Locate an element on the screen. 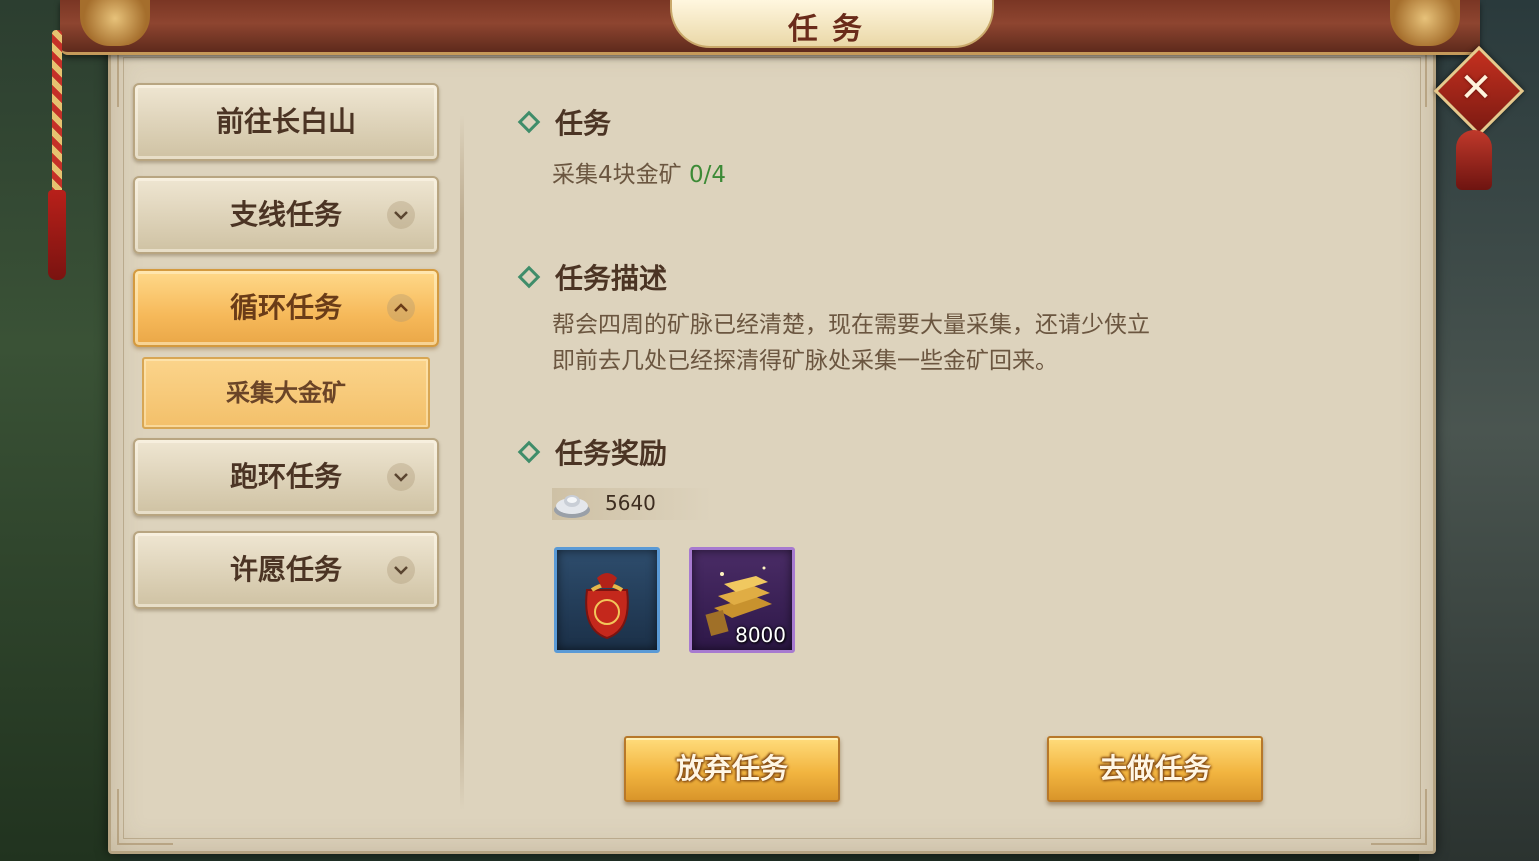 Image resolution: width=1539 pixels, height=861 pixels. sub-item-collect-gold: 采集大金矿 is located at coordinates (286, 393).